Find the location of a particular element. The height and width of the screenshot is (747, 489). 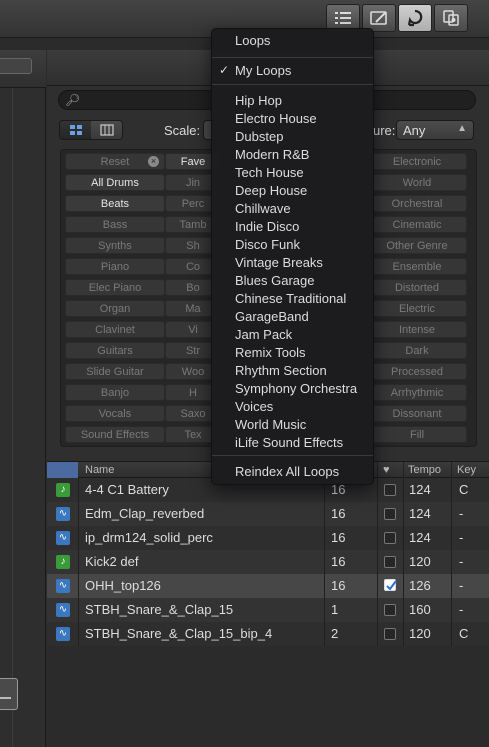

keyword-label: Co is located at coordinates (193, 266).